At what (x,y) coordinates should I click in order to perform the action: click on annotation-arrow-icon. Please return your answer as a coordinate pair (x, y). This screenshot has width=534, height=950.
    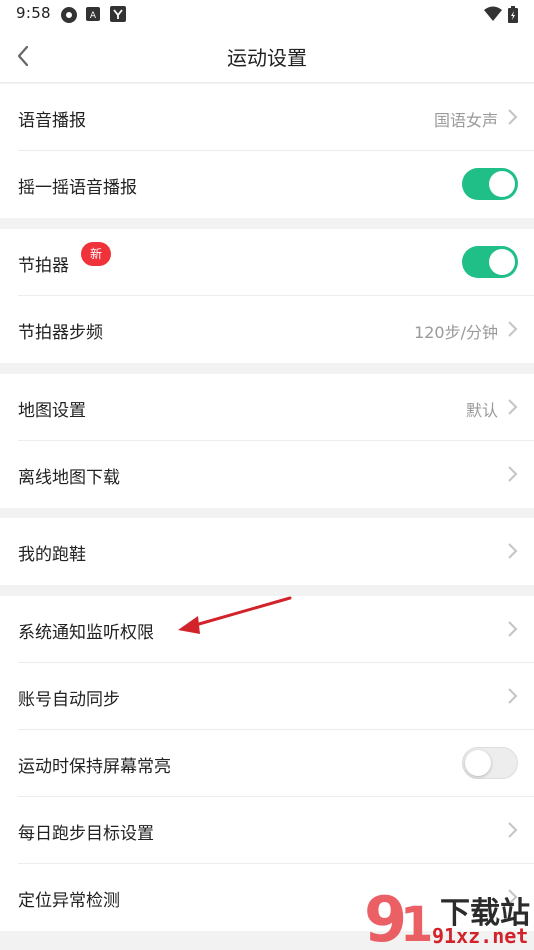
    Looking at the image, I should click on (235, 615).